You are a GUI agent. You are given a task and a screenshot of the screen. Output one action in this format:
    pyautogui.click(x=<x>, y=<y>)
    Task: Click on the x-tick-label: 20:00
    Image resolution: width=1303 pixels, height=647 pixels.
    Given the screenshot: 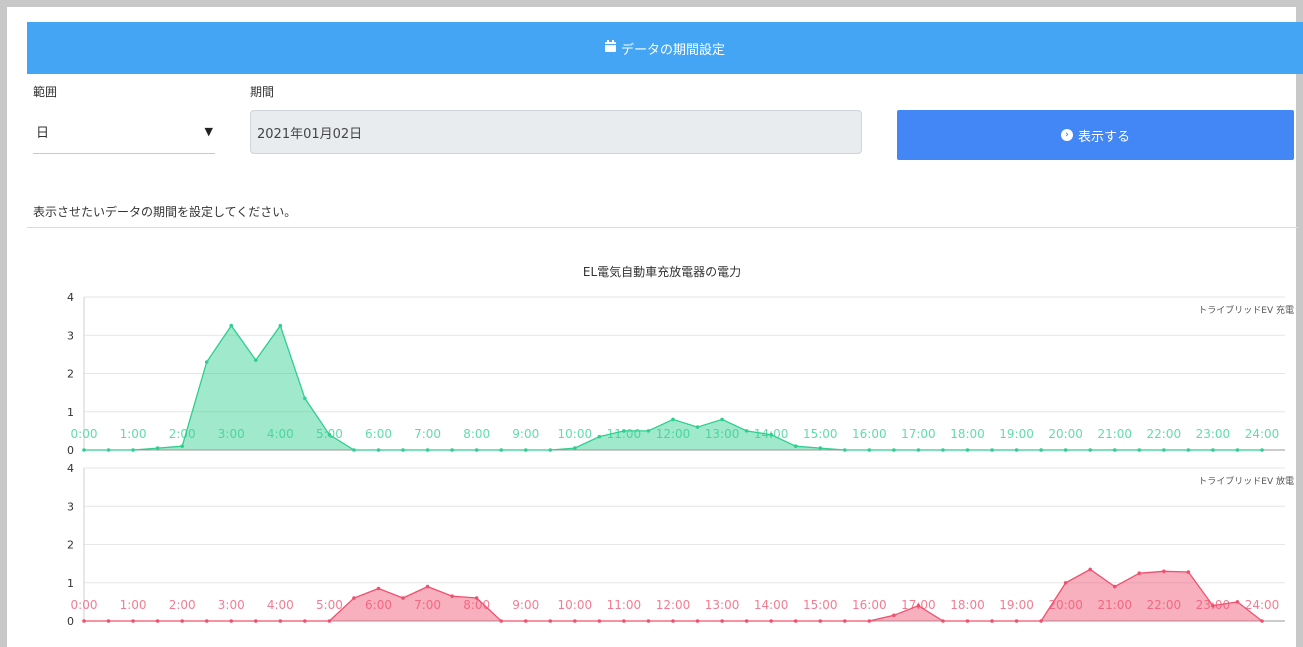 What is the action you would take?
    pyautogui.click(x=1065, y=605)
    